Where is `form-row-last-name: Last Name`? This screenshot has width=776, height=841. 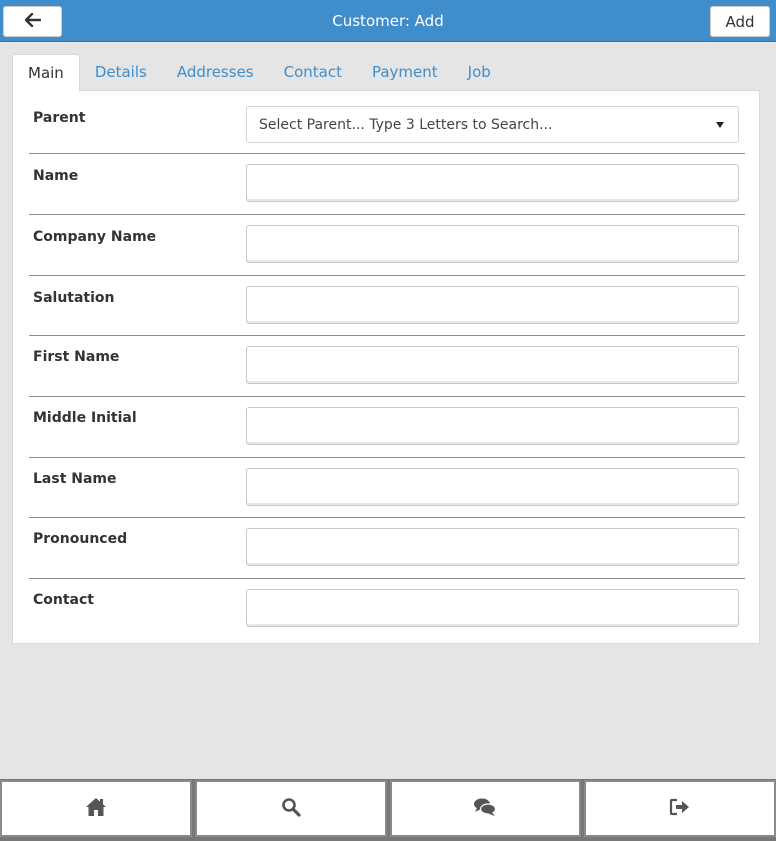 form-row-last-name: Last Name is located at coordinates (387, 488).